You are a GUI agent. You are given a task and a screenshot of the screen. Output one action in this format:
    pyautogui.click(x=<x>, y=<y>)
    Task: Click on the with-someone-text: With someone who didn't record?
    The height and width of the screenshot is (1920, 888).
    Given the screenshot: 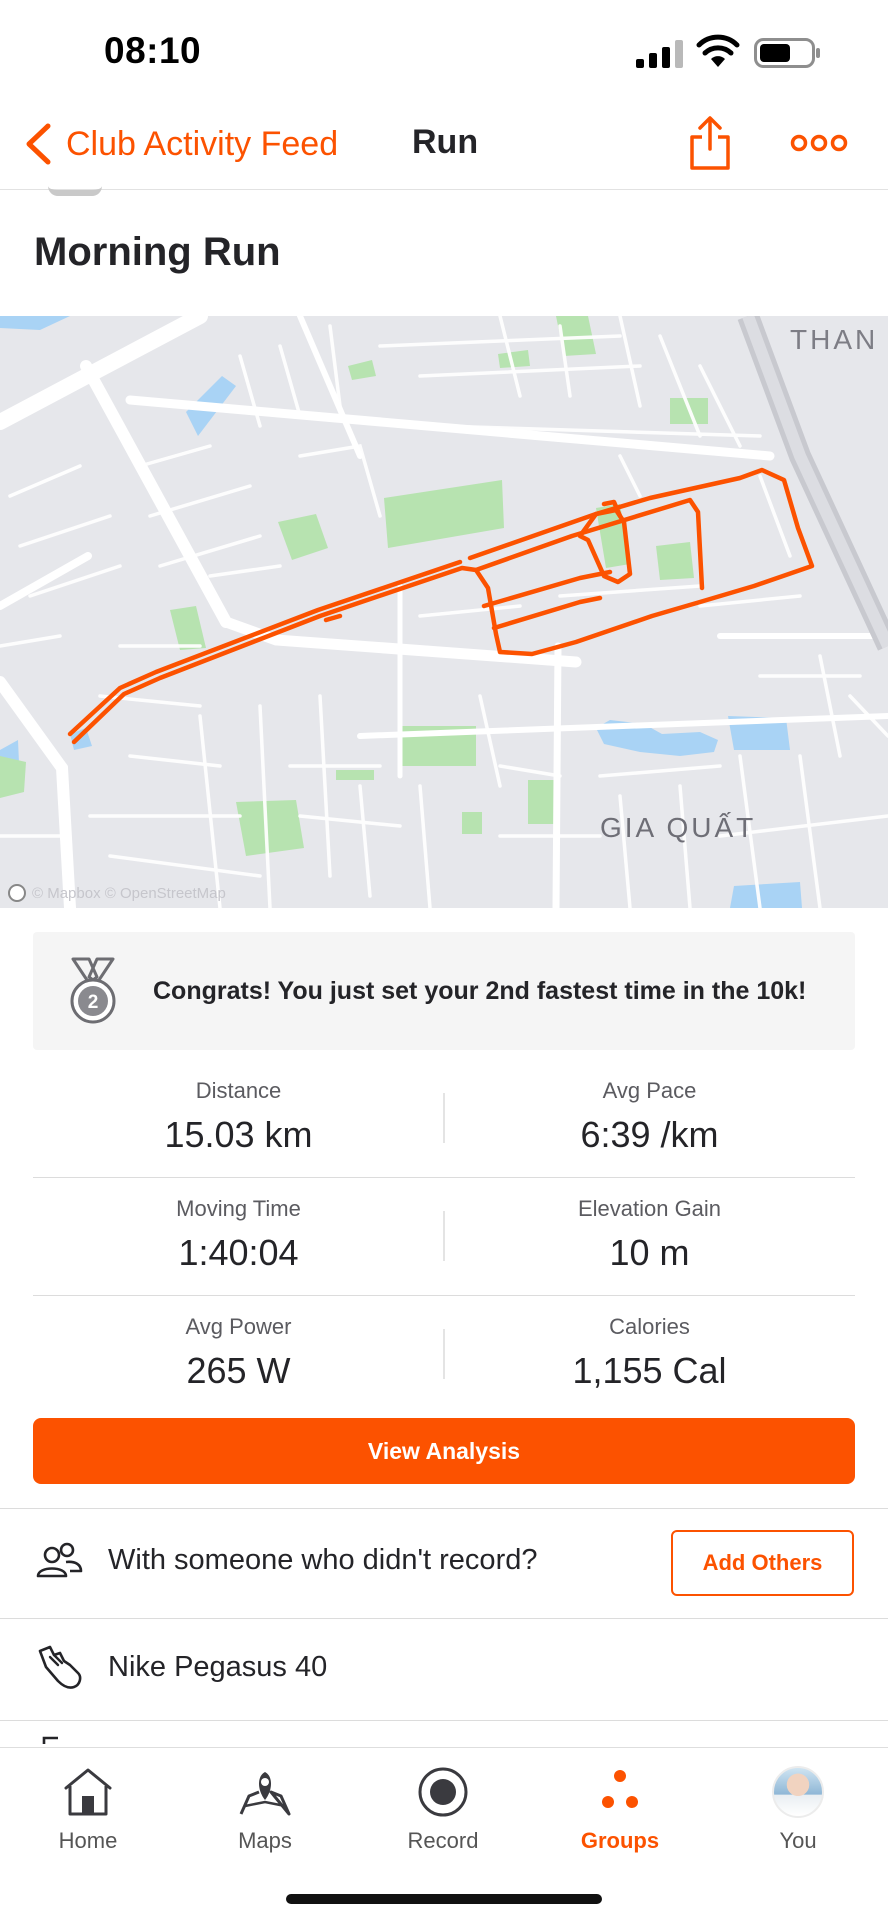 What is the action you would take?
    pyautogui.click(x=323, y=1560)
    